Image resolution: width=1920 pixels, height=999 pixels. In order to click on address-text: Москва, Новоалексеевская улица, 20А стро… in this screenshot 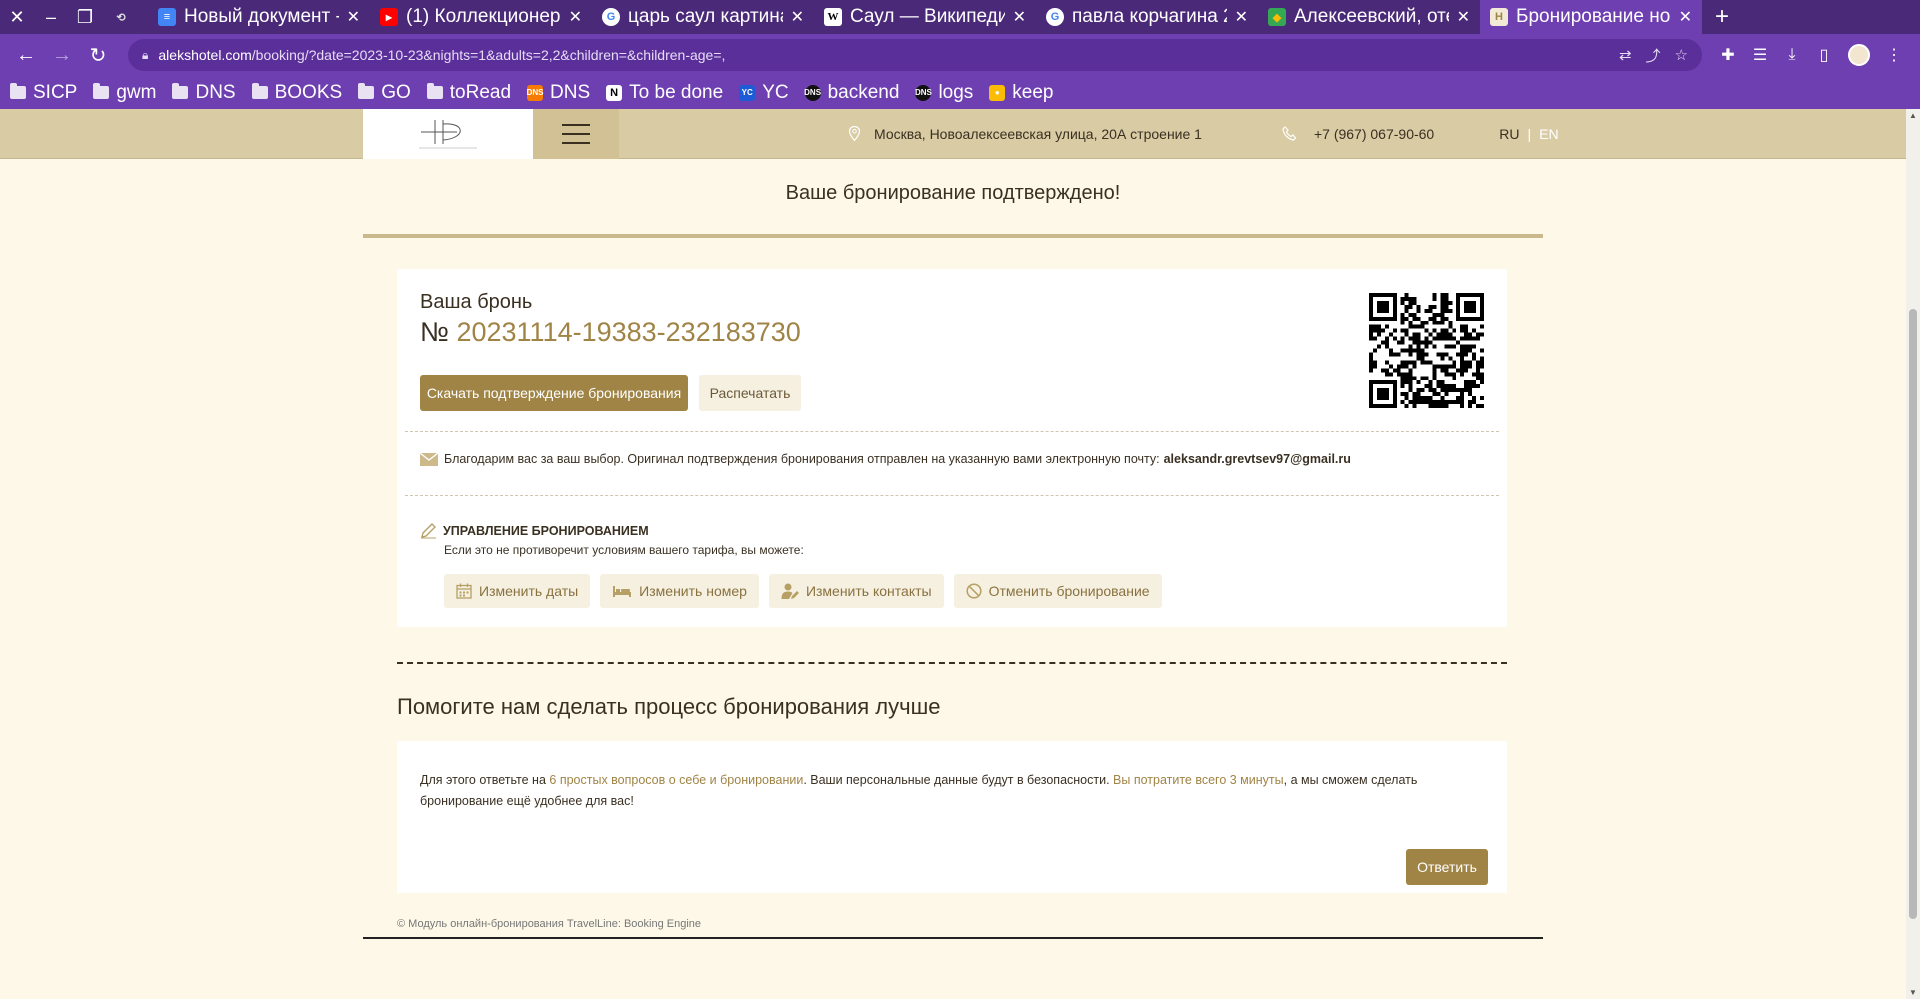, I will do `click(1038, 133)`.